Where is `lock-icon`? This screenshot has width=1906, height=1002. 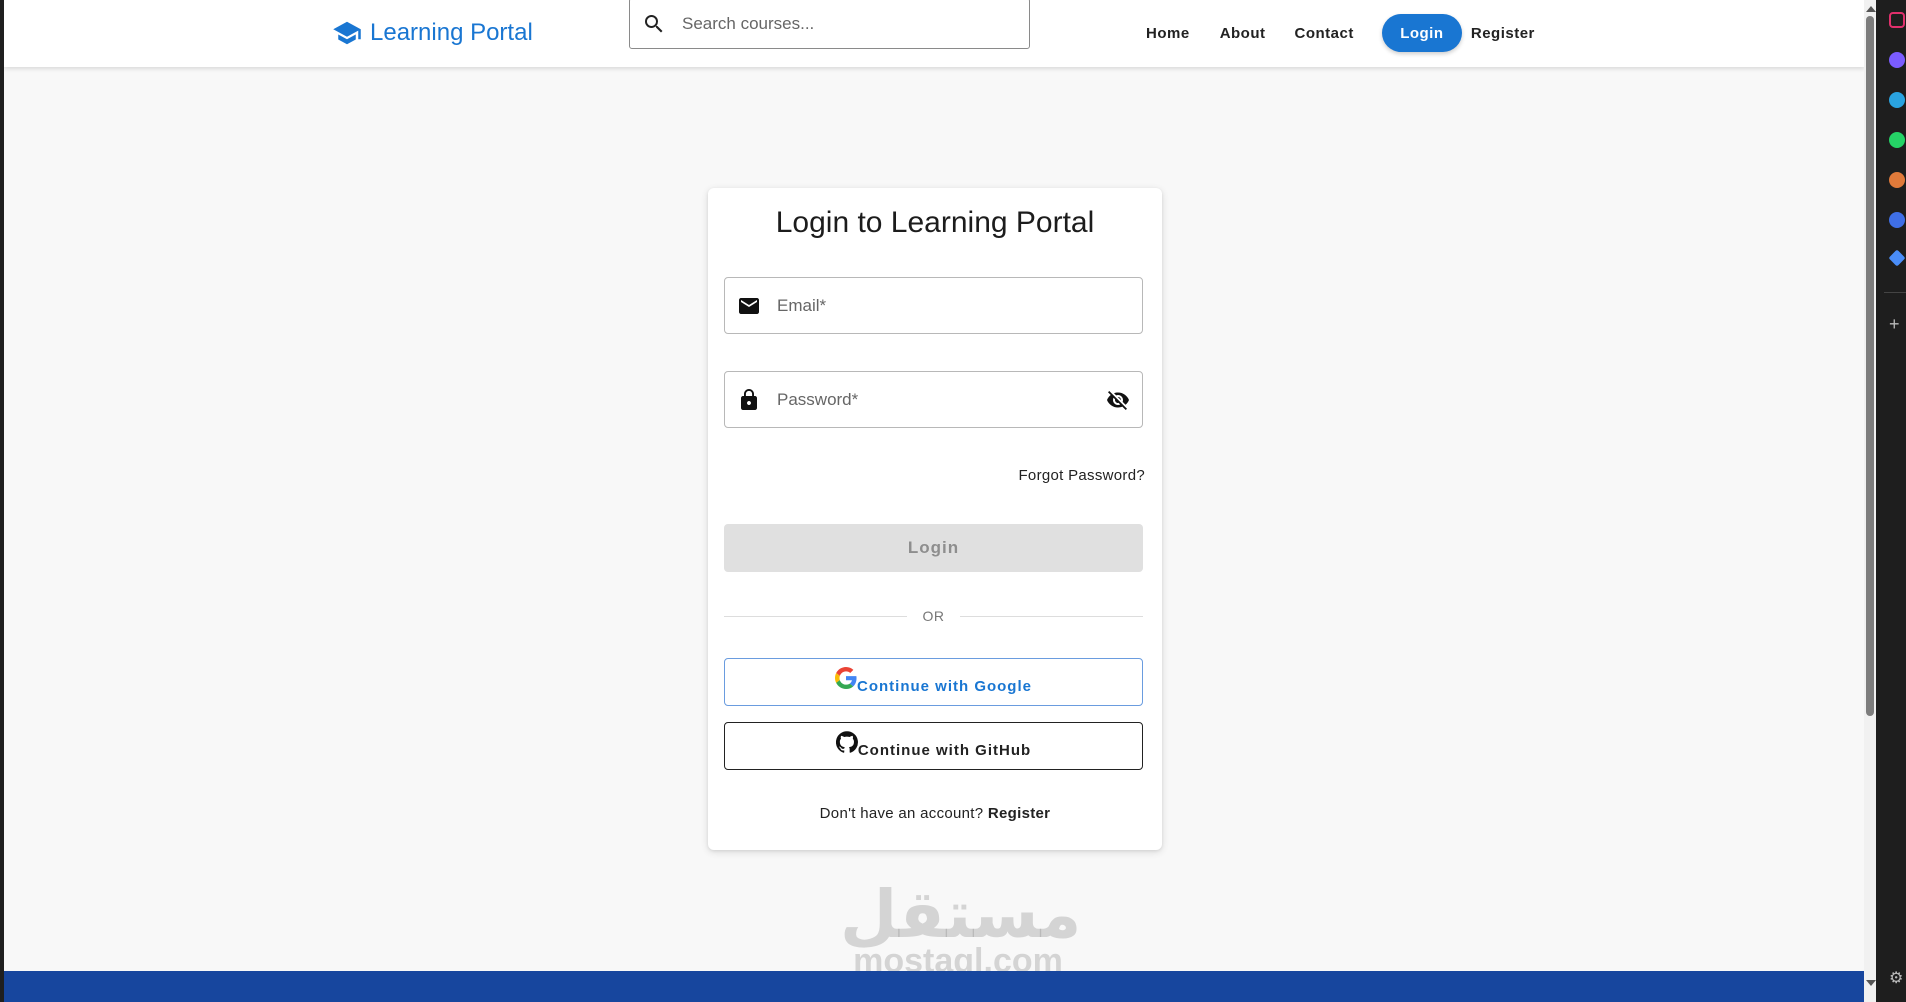
lock-icon is located at coordinates (749, 399).